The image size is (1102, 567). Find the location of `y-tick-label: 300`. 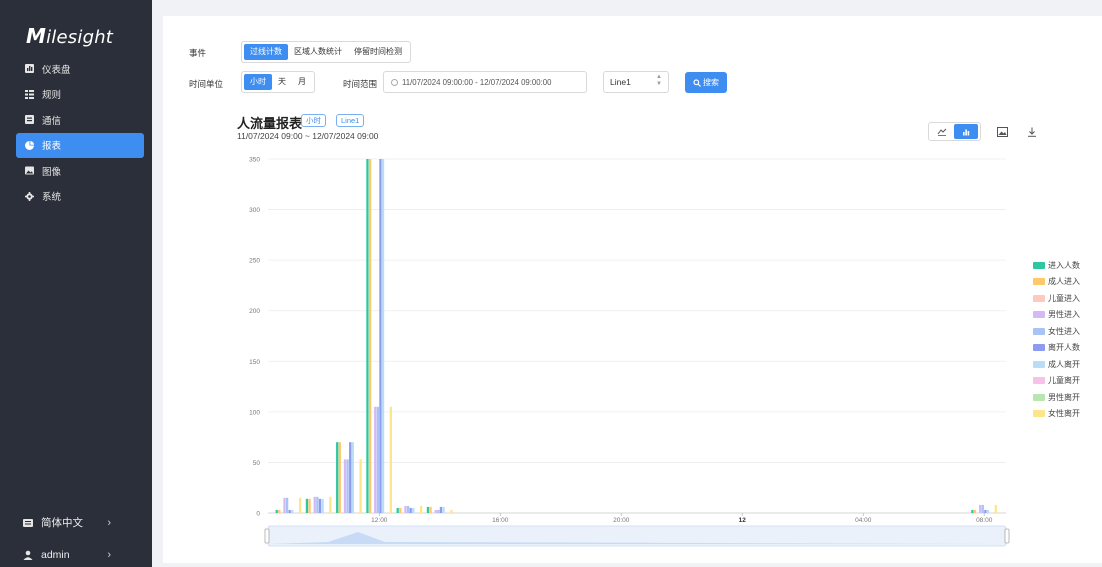

y-tick-label: 300 is located at coordinates (254, 210).